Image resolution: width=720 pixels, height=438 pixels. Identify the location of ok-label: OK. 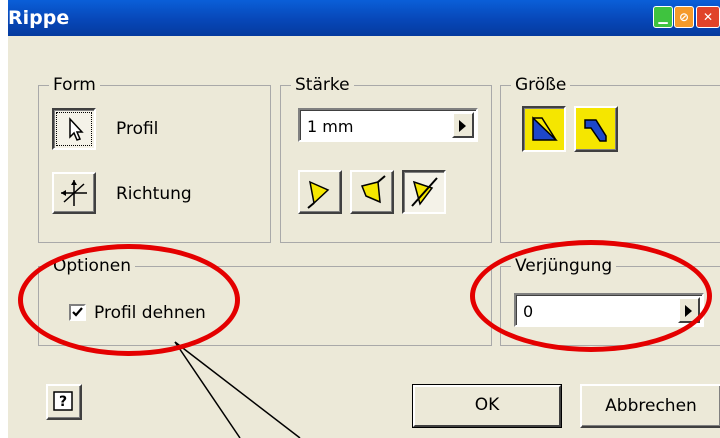
(487, 405).